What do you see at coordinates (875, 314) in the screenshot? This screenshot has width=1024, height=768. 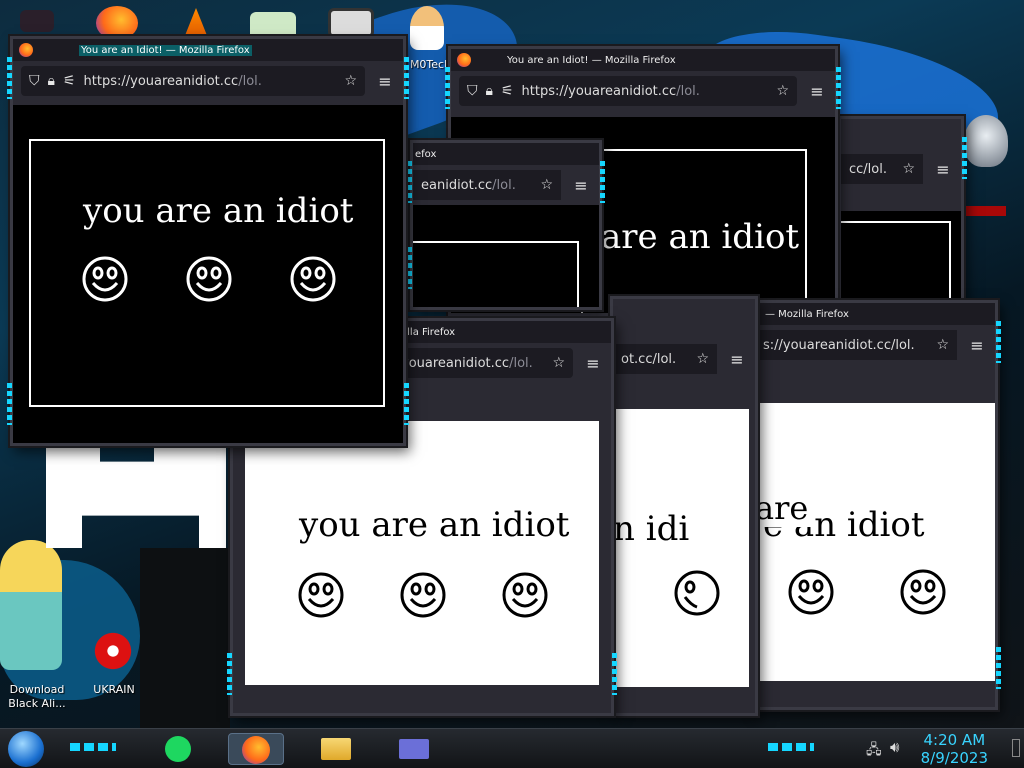 I see `title-bar: — Mozilla Firefox` at bounding box center [875, 314].